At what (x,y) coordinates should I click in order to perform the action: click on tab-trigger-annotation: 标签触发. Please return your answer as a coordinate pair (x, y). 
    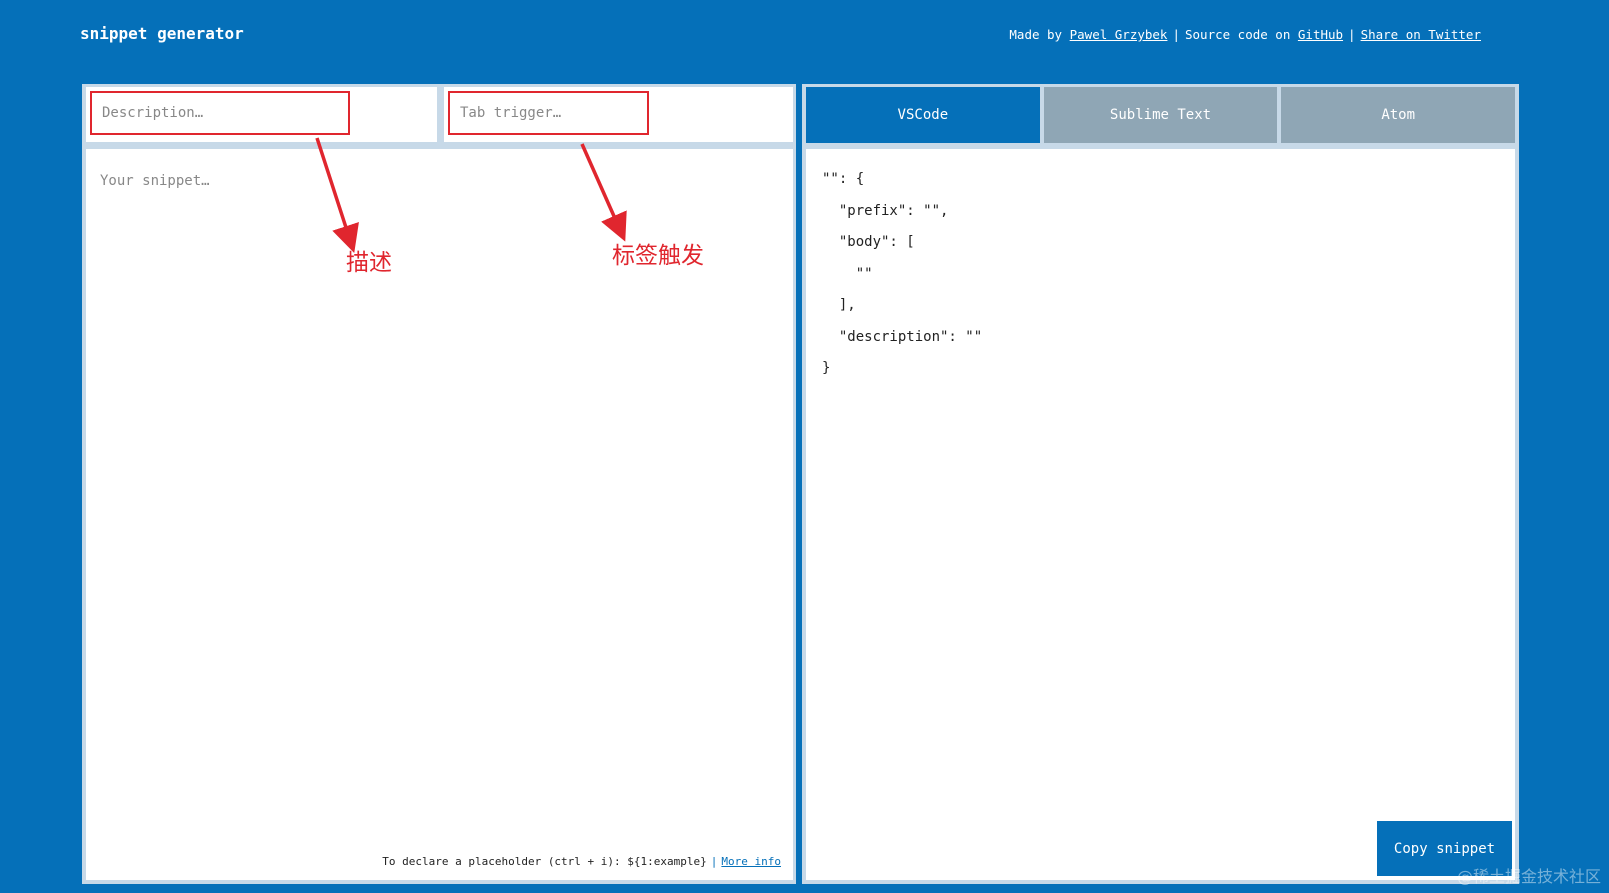
    Looking at the image, I should click on (658, 256).